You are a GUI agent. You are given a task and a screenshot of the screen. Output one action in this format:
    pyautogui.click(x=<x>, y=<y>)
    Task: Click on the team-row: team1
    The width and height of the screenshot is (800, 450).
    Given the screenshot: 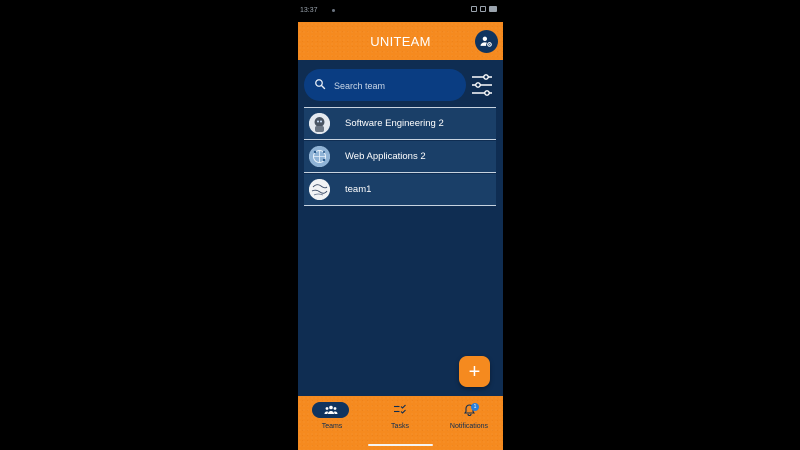 What is the action you would take?
    pyautogui.click(x=400, y=190)
    